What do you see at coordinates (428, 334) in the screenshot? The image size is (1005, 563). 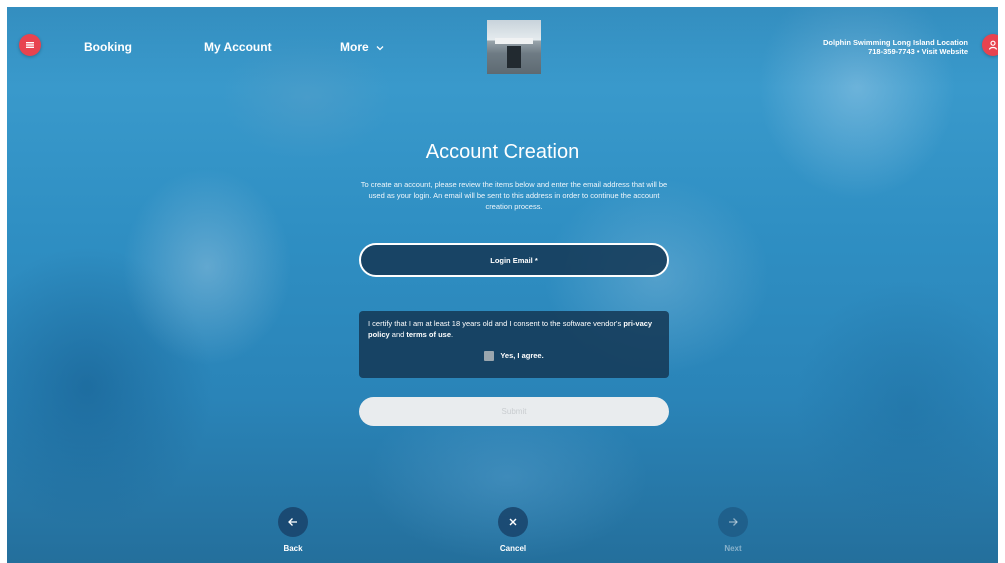 I see `terms-of-use-link: terms of use` at bounding box center [428, 334].